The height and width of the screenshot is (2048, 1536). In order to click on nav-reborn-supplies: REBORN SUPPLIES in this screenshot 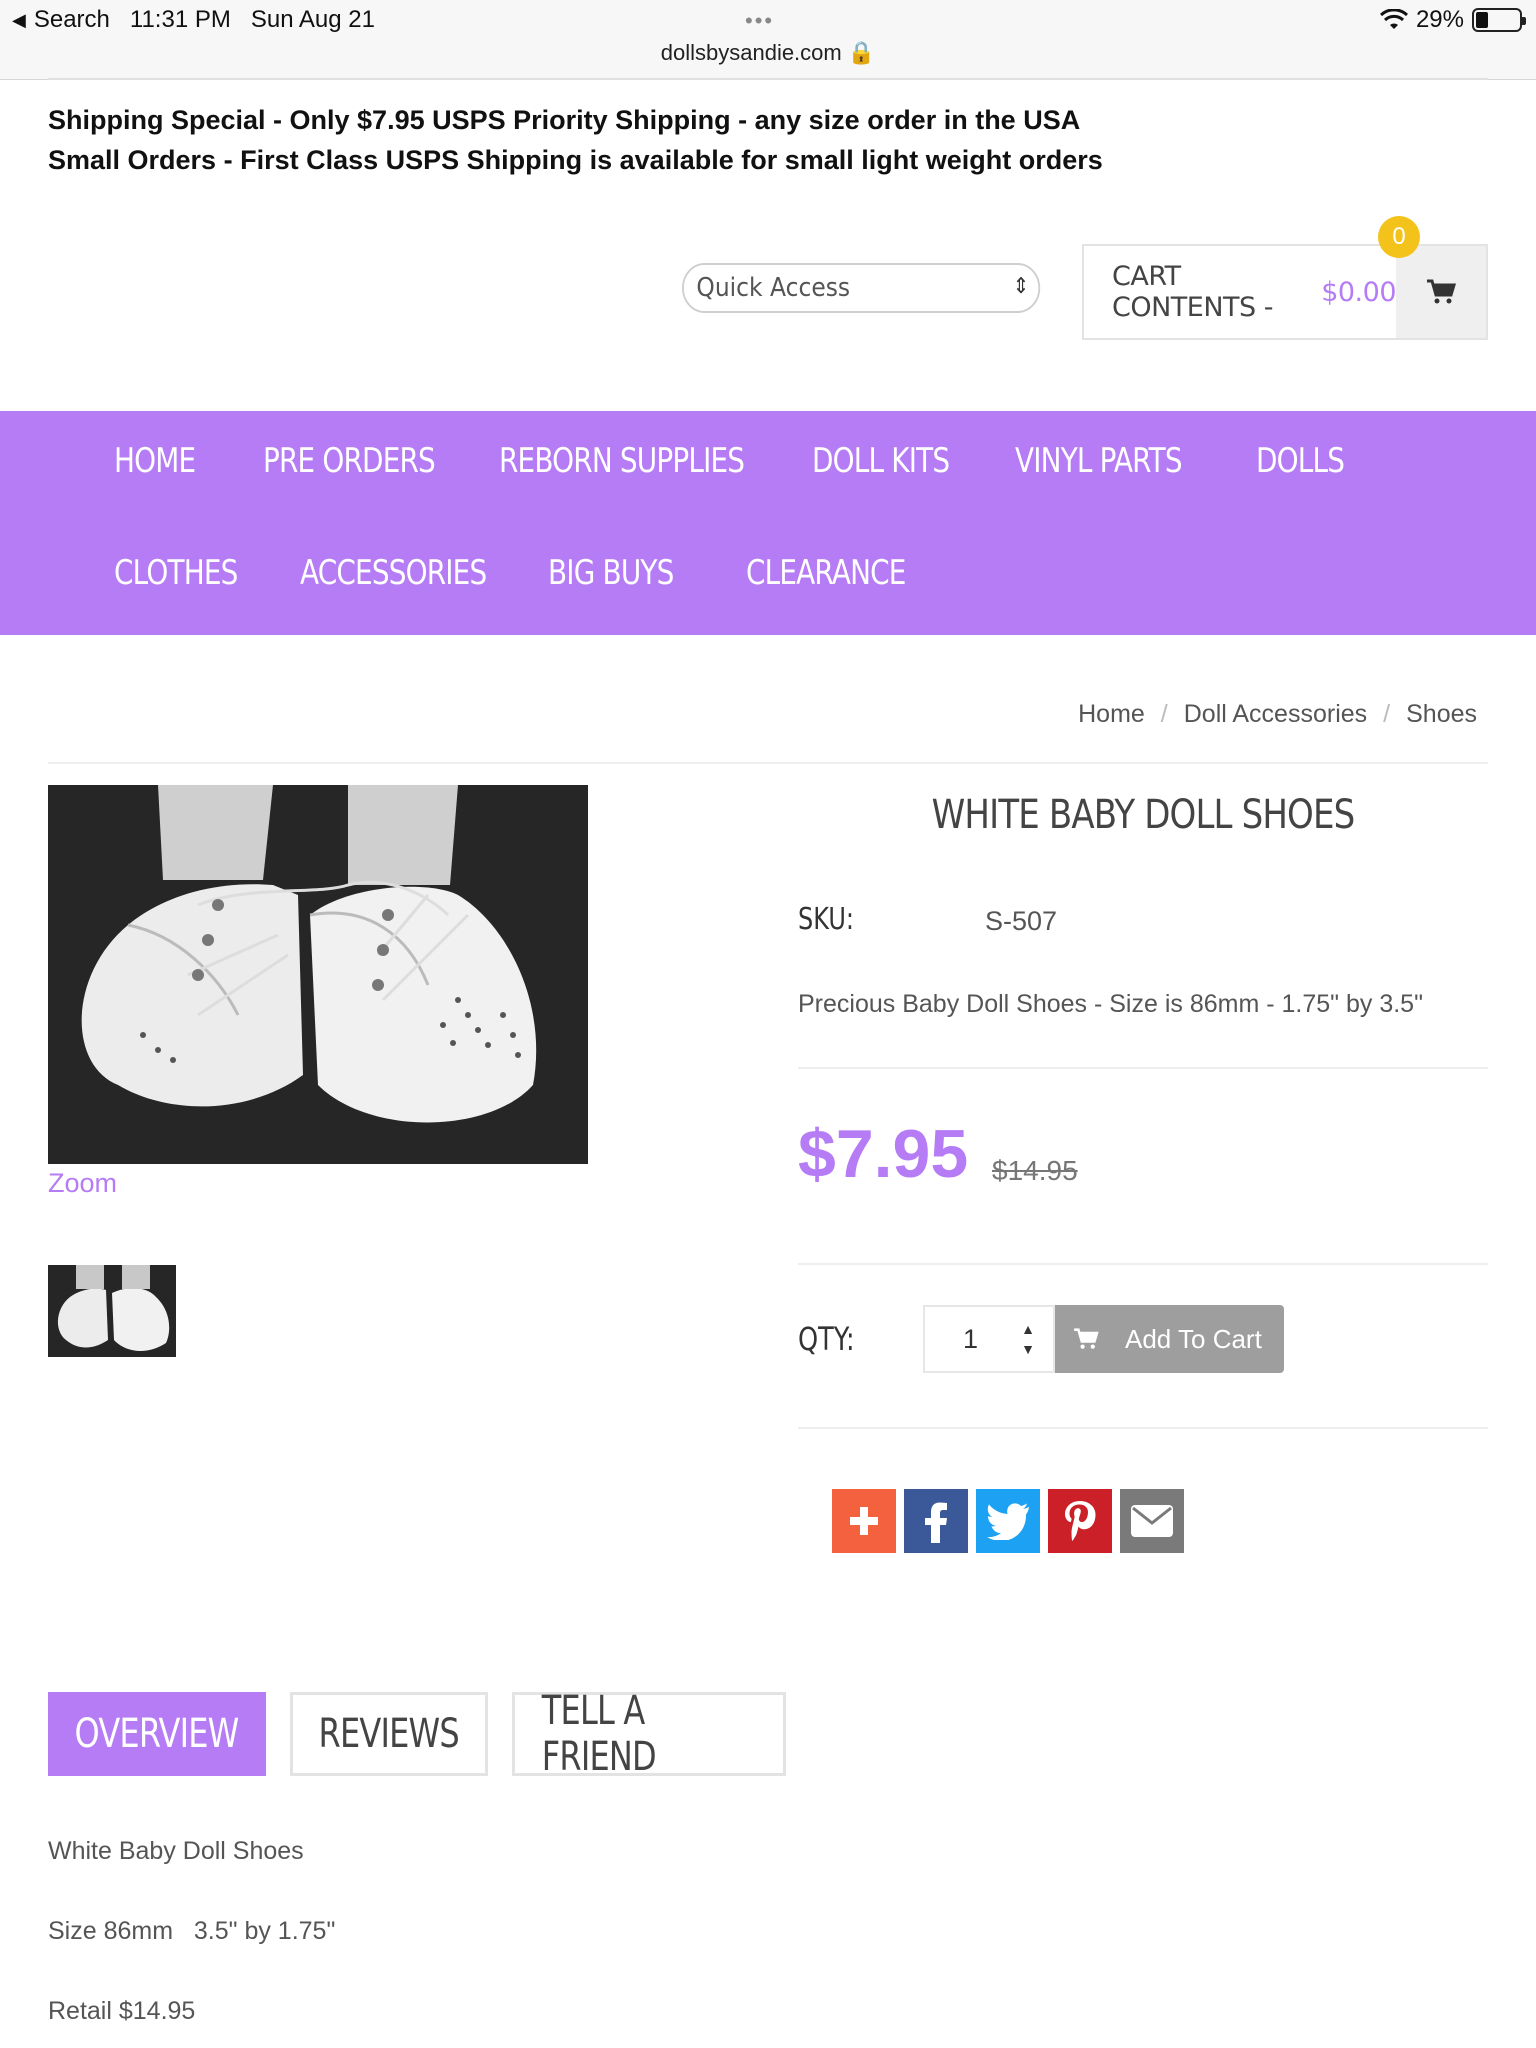, I will do `click(622, 461)`.